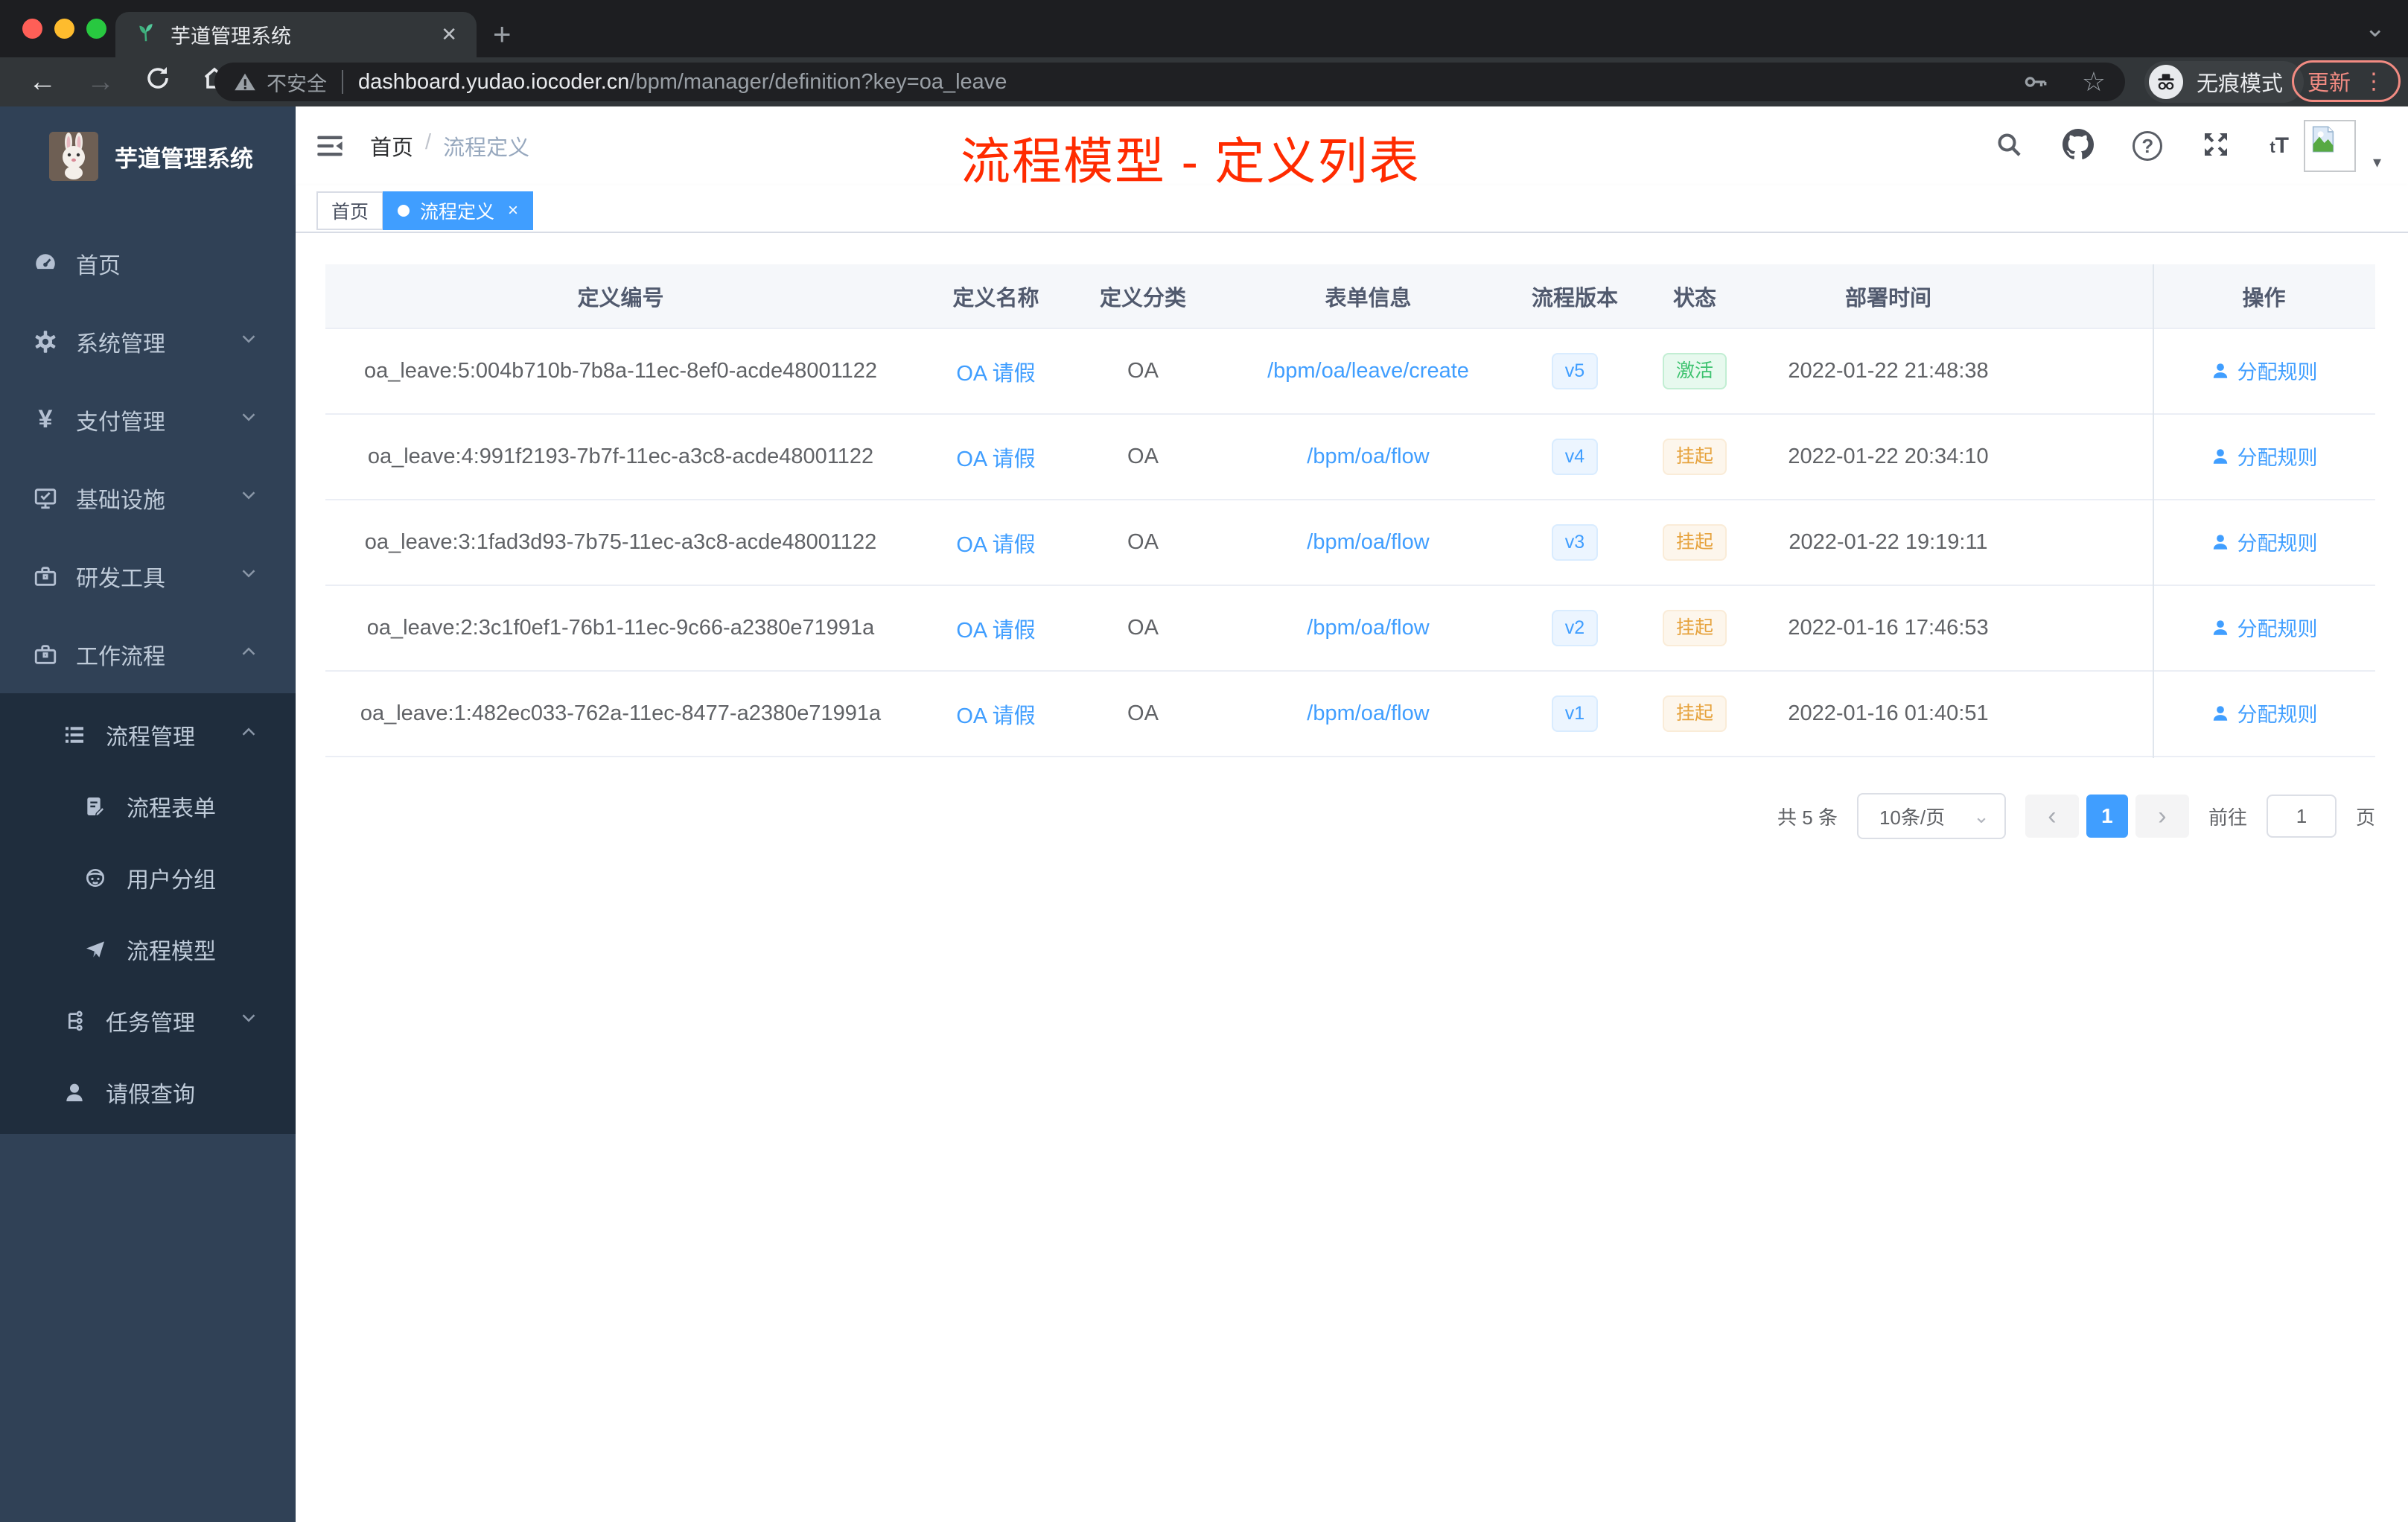 Image resolution: width=2408 pixels, height=1522 pixels. I want to click on fullscreen-icon, so click(2216, 146).